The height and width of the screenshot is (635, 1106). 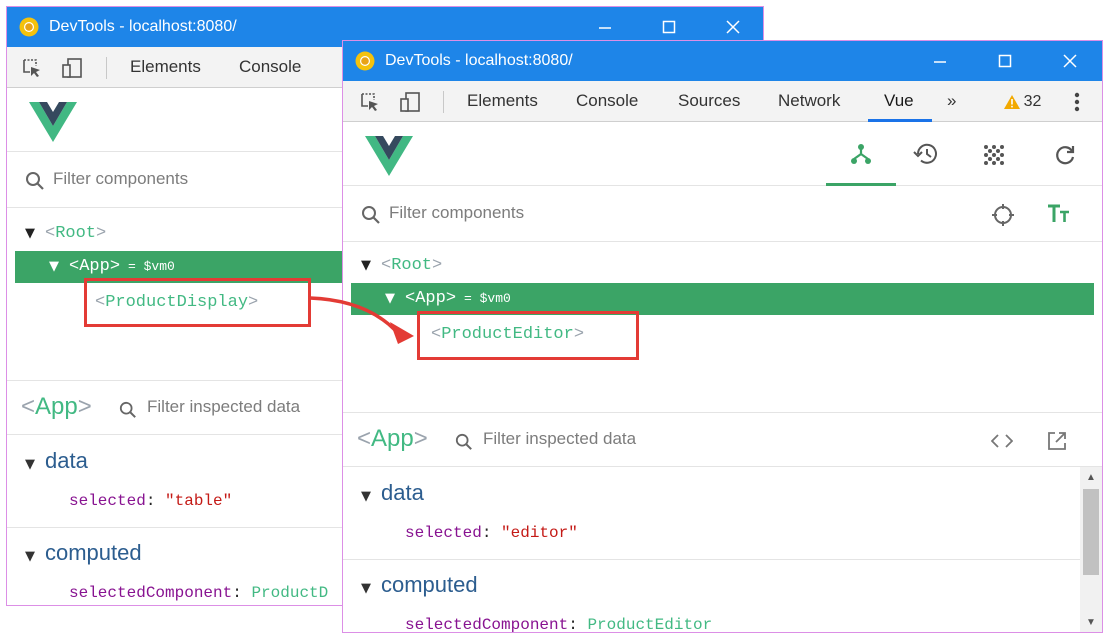 I want to click on inspector-header: <App> Filter inspected data, so click(x=722, y=439).